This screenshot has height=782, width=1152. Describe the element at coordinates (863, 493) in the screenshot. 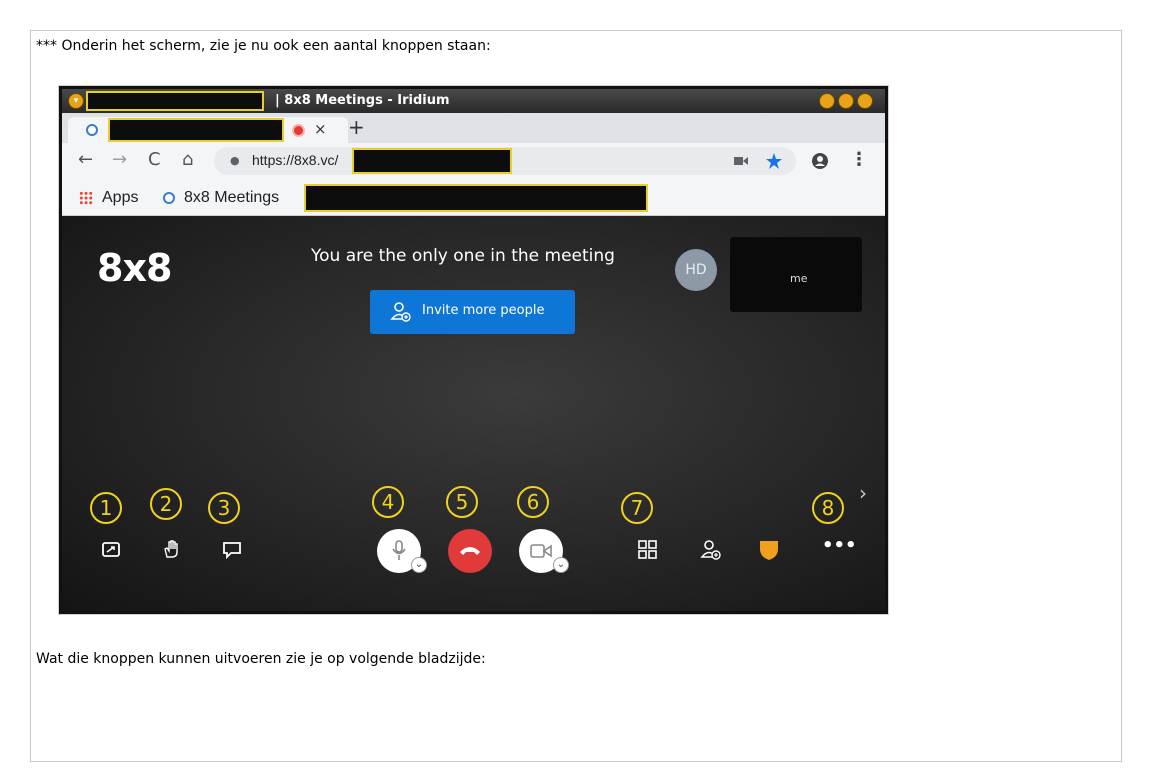

I see `panel-chevron-icon: ›` at that location.